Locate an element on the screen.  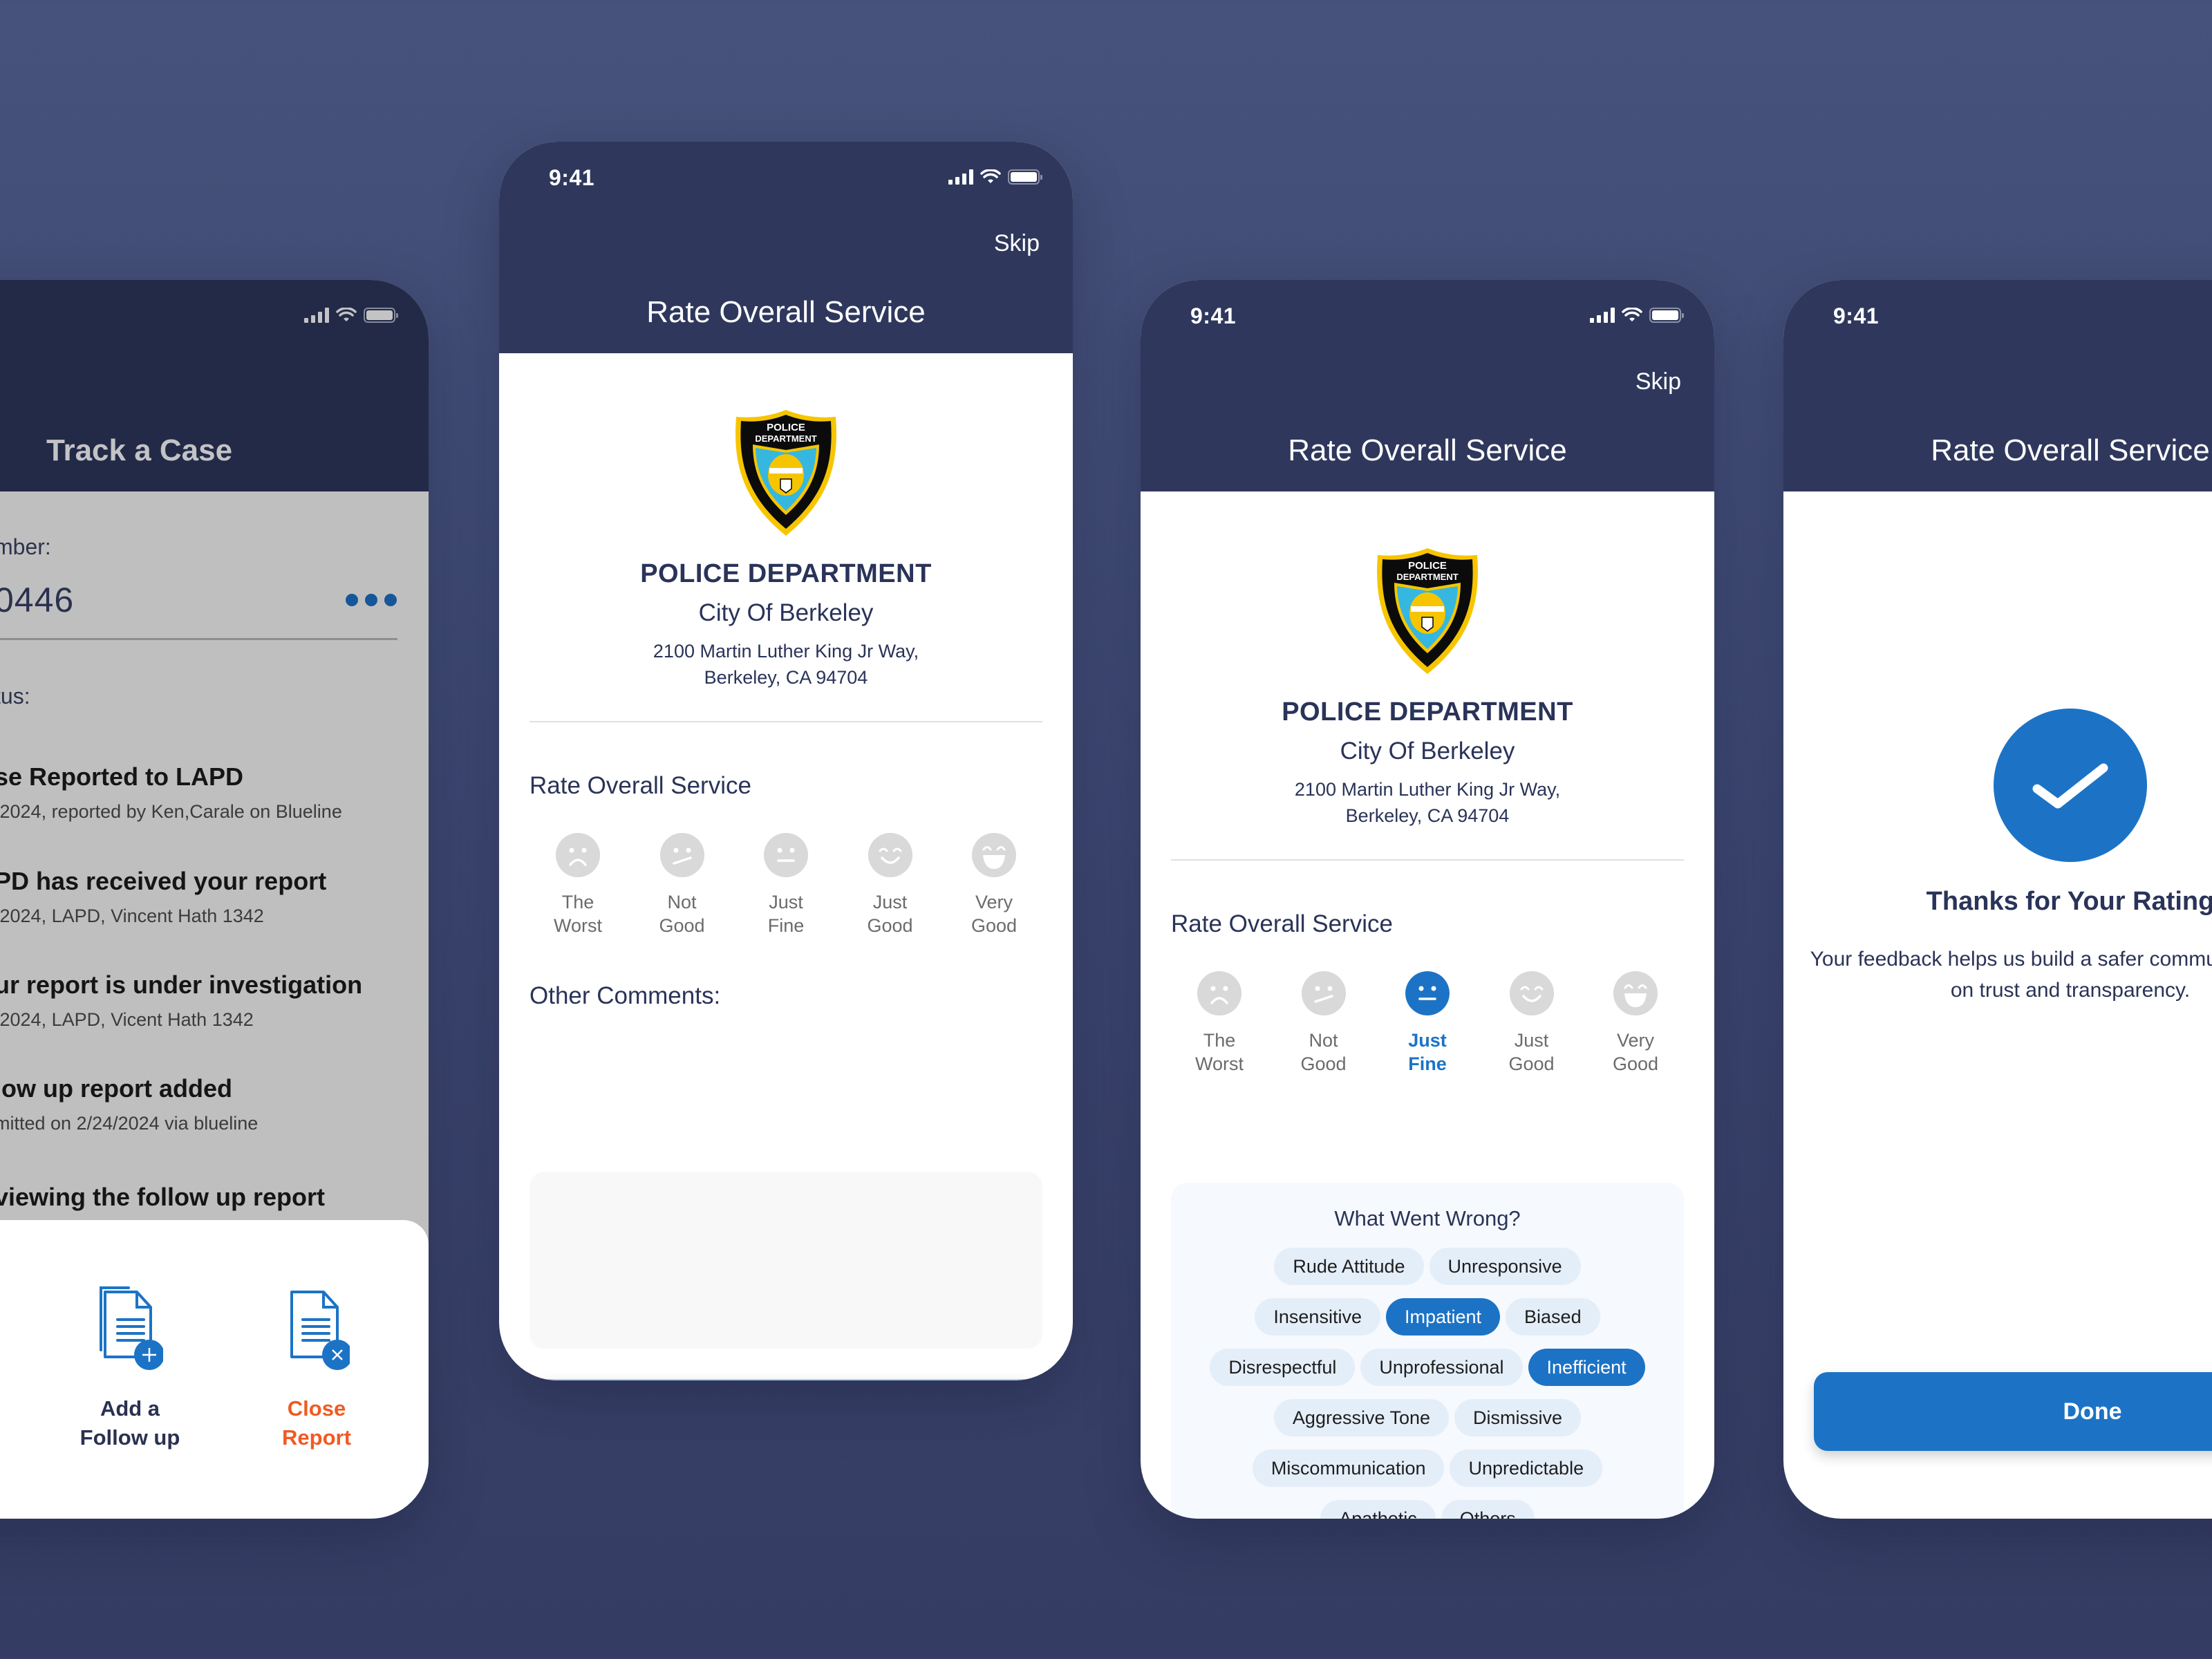
comments-input is located at coordinates (786, 1260).